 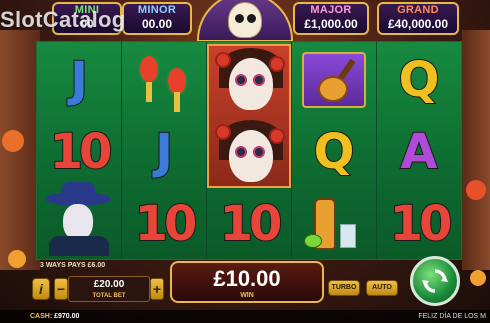 I want to click on status-bar: CASH: £970.00 FELIZ DÍA DE LOS M, so click(x=245, y=316).